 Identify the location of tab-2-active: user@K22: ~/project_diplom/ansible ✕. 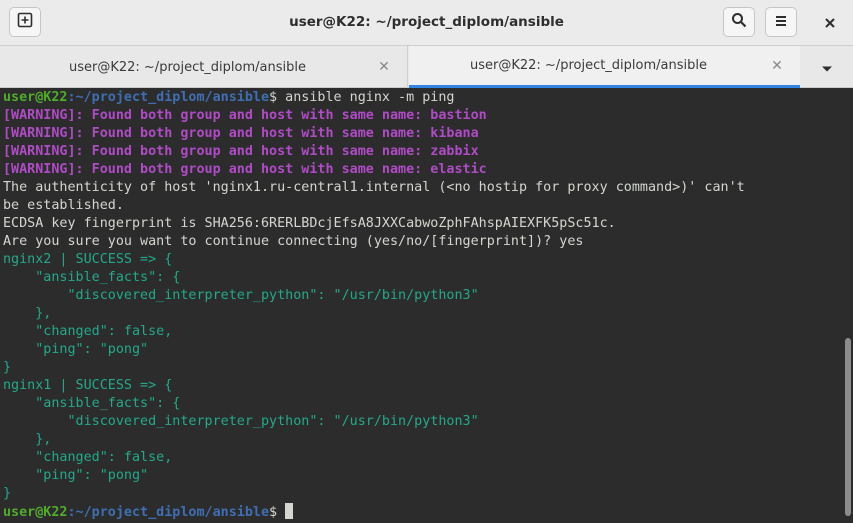
(604, 67).